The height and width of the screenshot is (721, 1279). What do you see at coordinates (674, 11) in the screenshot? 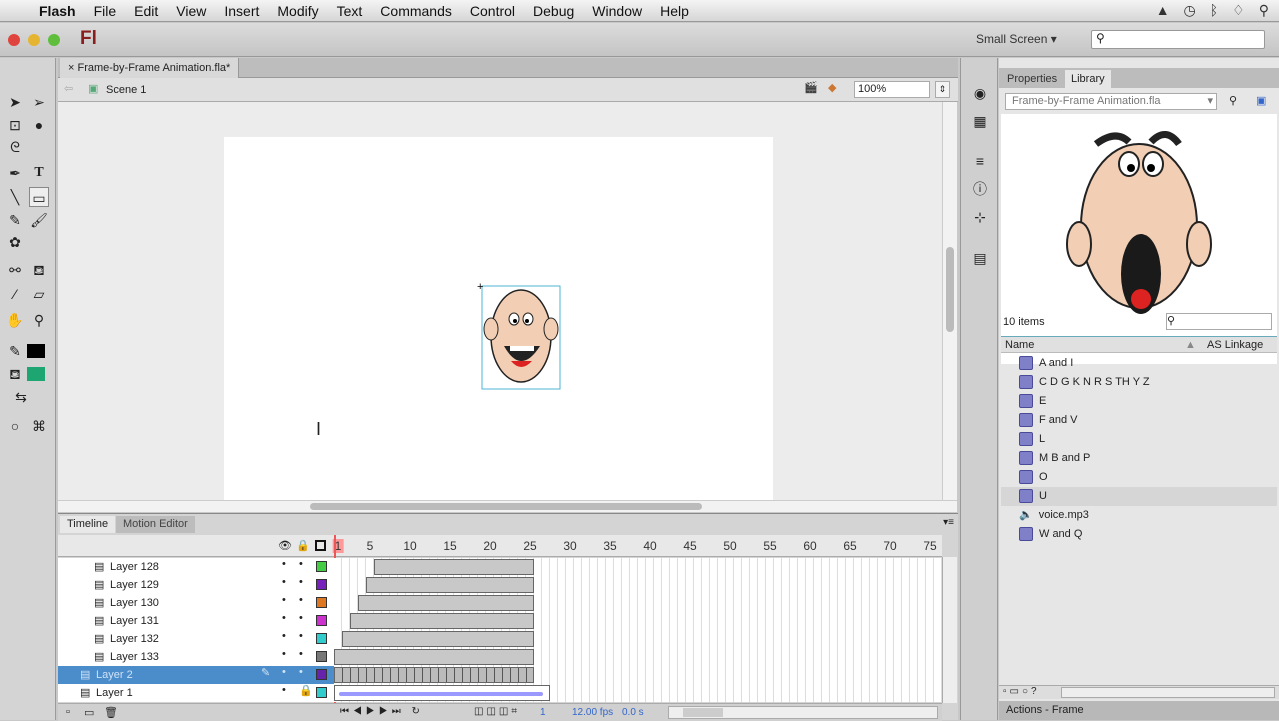
I see `menu-help: Help` at bounding box center [674, 11].